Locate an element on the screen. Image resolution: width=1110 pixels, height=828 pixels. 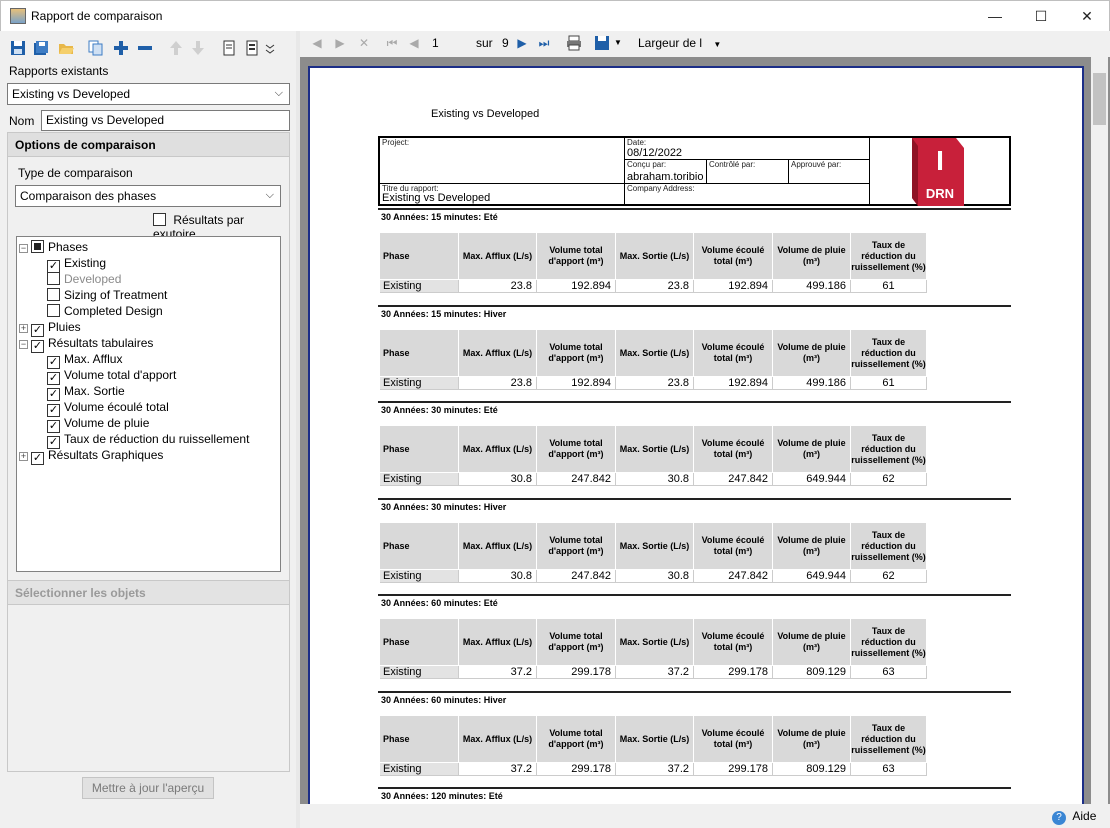
date-label: Date: is located at coordinates (637, 142).